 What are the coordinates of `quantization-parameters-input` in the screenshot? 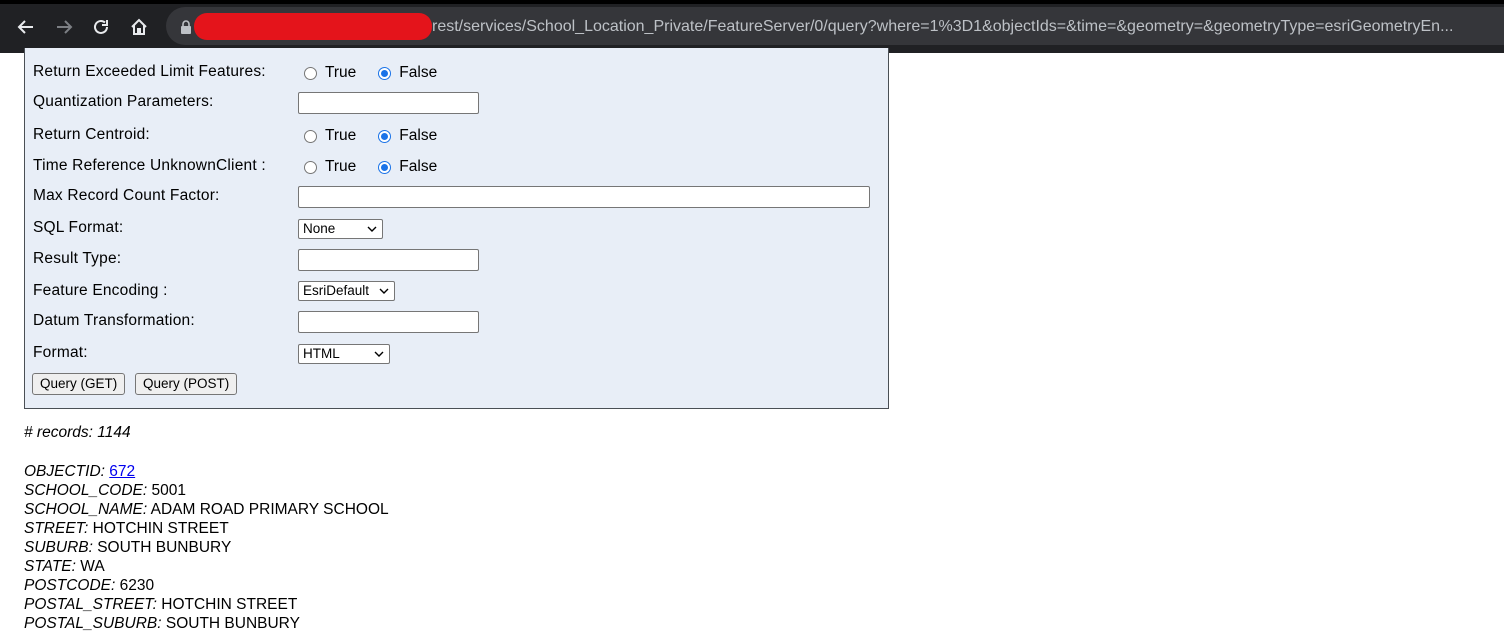 It's located at (388, 103).